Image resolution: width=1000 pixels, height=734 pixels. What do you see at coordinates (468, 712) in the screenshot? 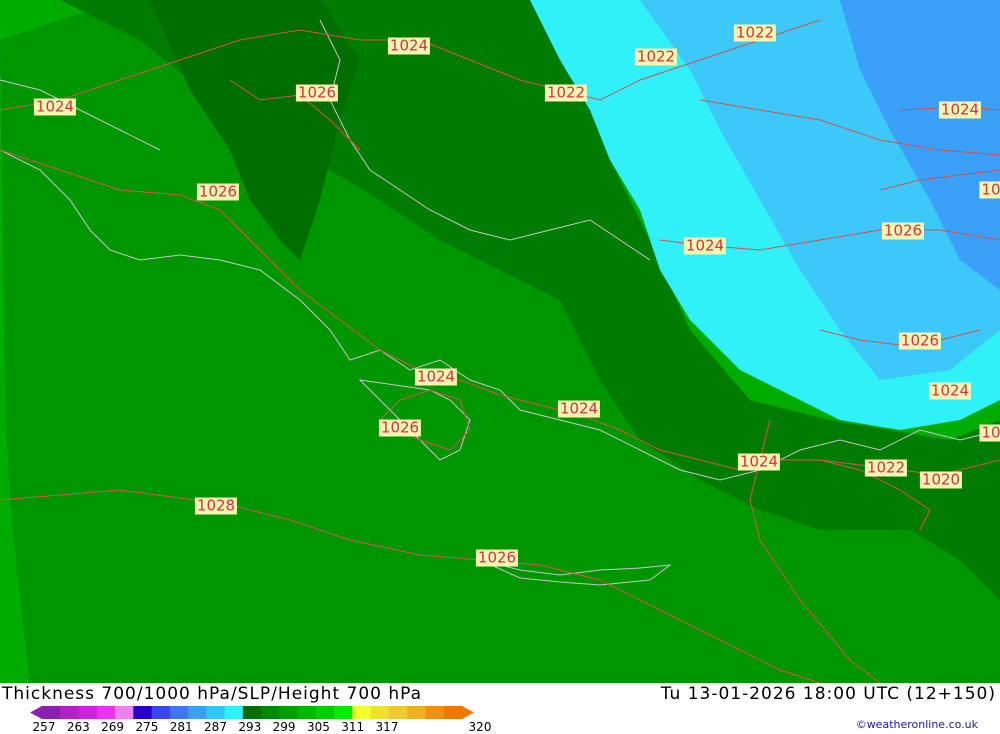
I see `legend-arrow-right` at bounding box center [468, 712].